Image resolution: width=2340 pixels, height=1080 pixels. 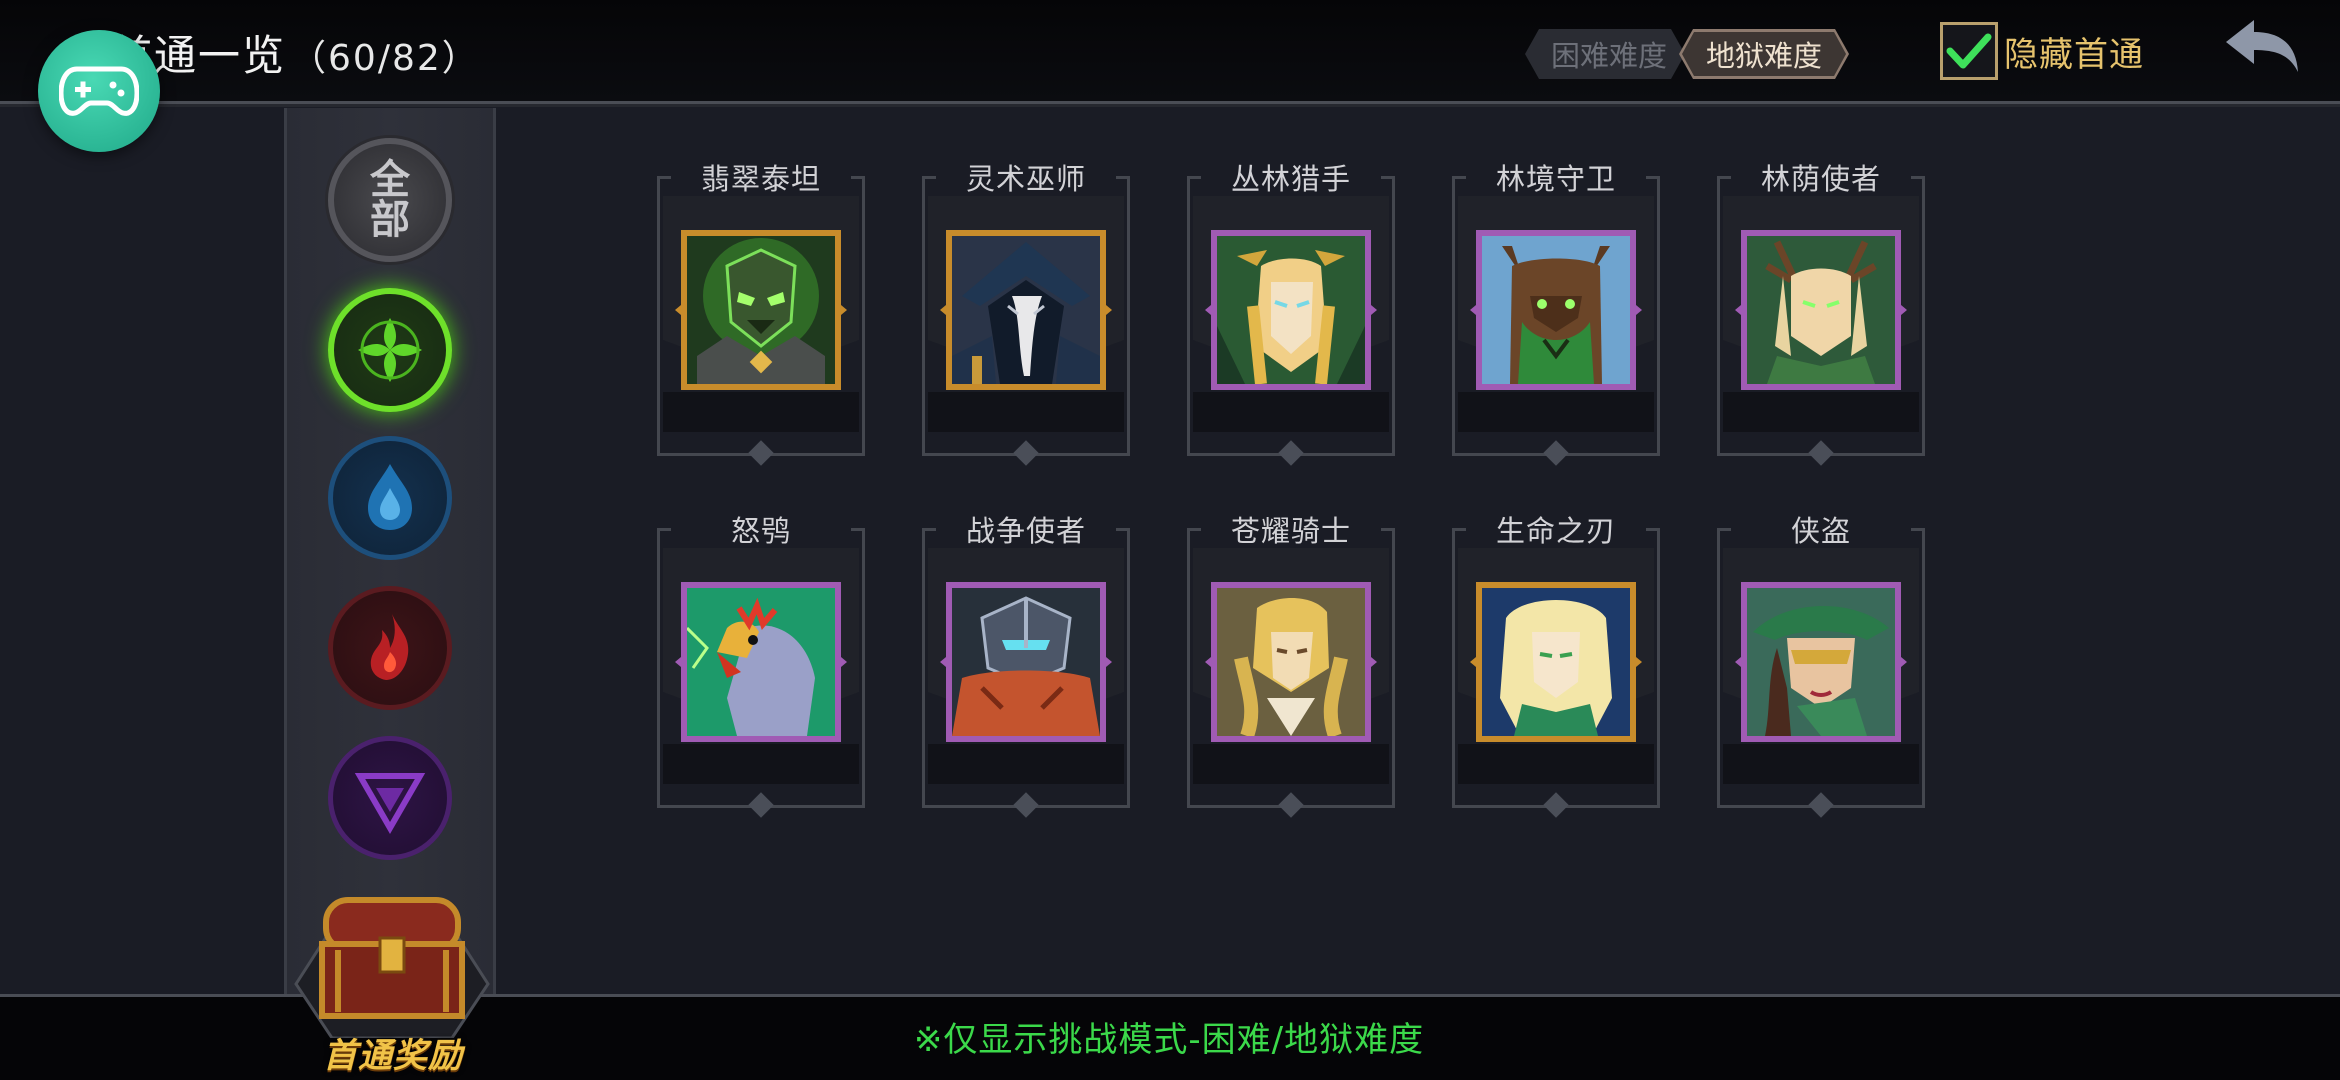 I want to click on hide-cleared-toggle: 隐藏首通, so click(x=2042, y=51).